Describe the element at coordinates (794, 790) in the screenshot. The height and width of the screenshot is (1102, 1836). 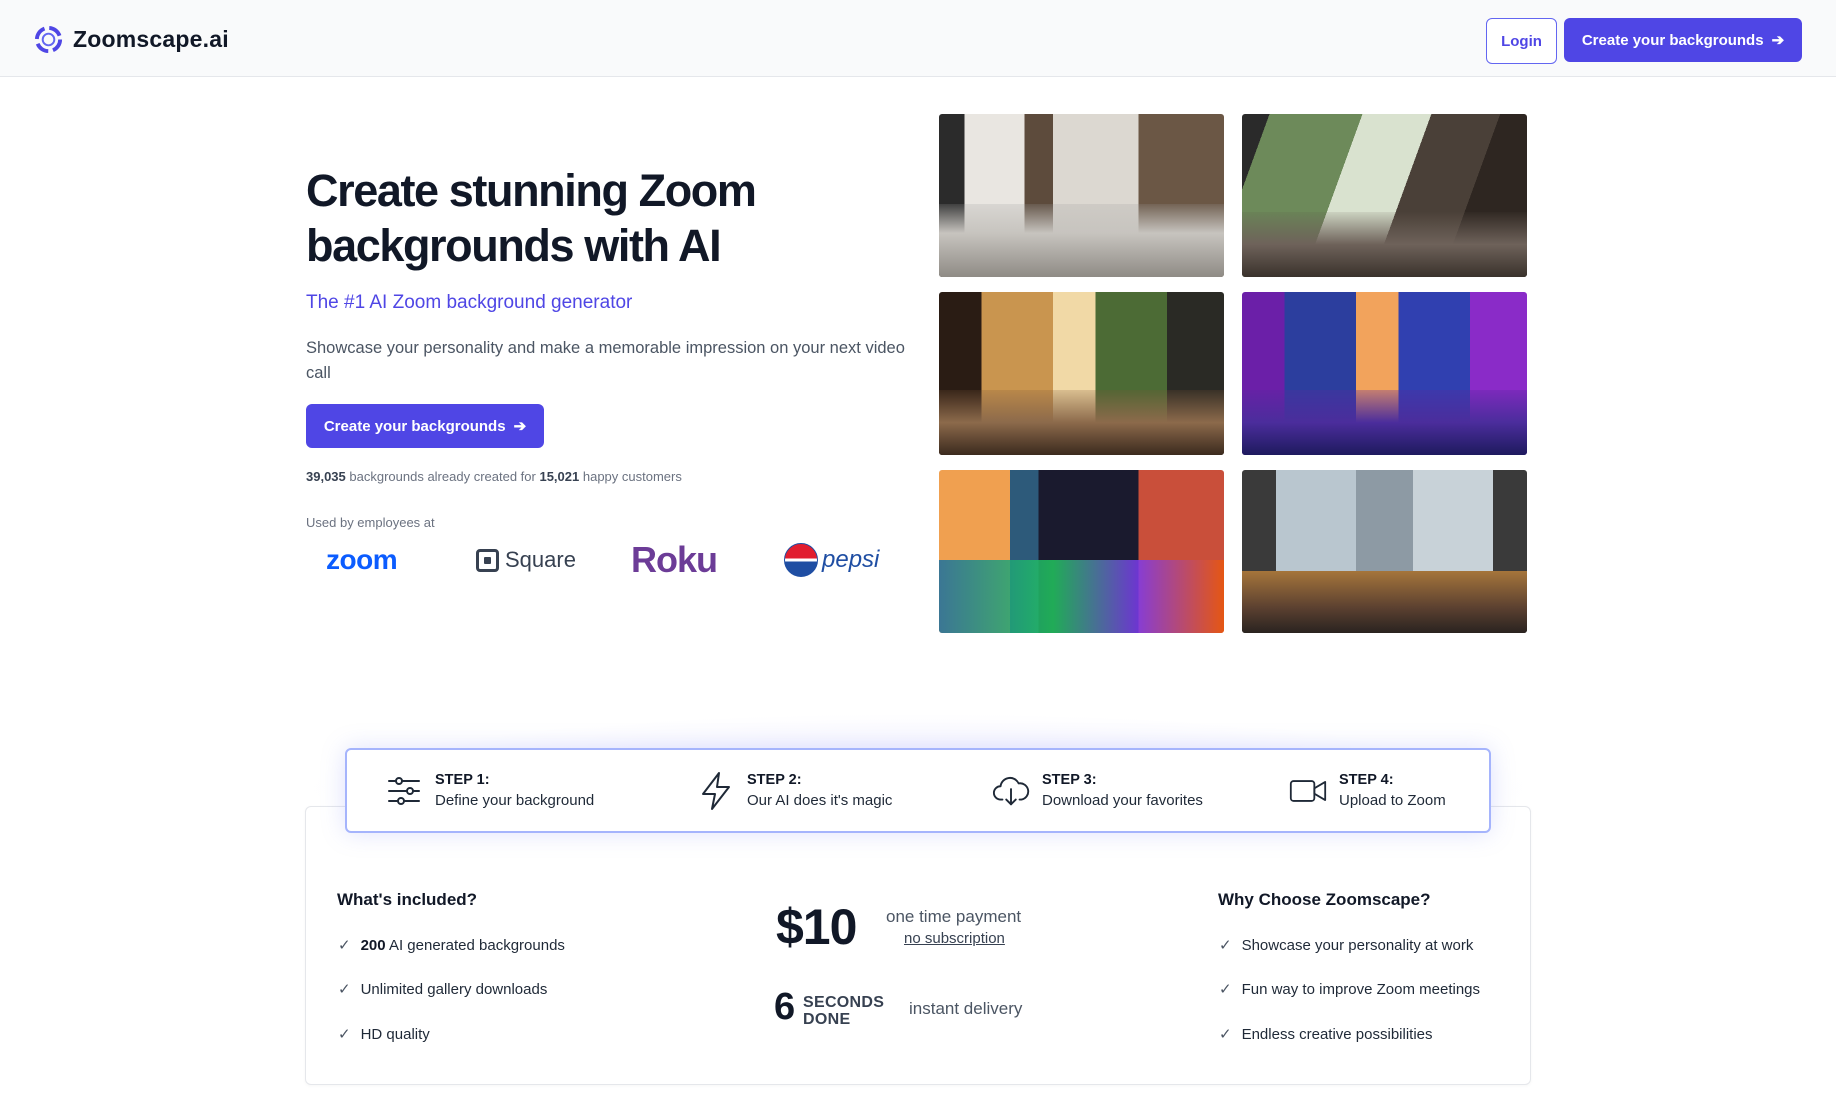
I see `step-2: STEP 2: Our AI does it's magic` at that location.